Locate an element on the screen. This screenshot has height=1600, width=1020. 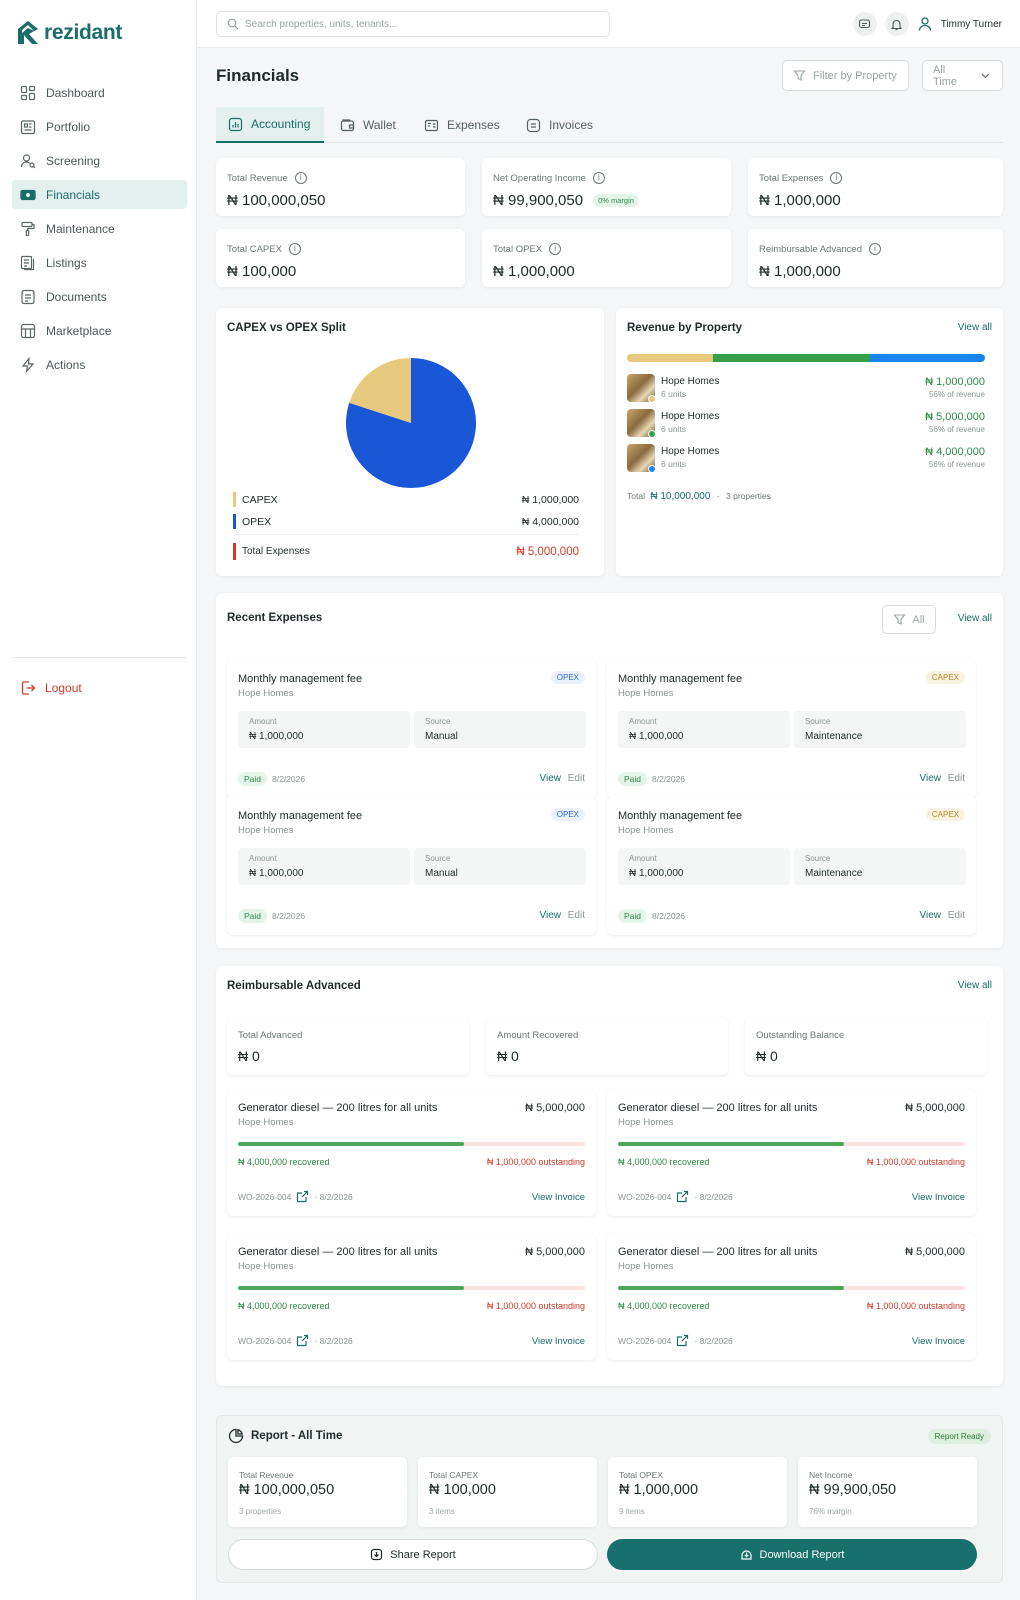
report-value: ₦ 100,000,050 is located at coordinates (287, 1490).